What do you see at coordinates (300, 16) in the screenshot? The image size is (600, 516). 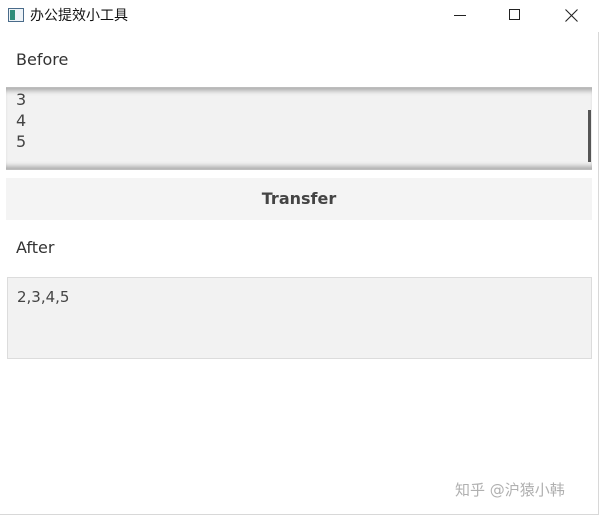 I see `title-bar: 办公提效小工具` at bounding box center [300, 16].